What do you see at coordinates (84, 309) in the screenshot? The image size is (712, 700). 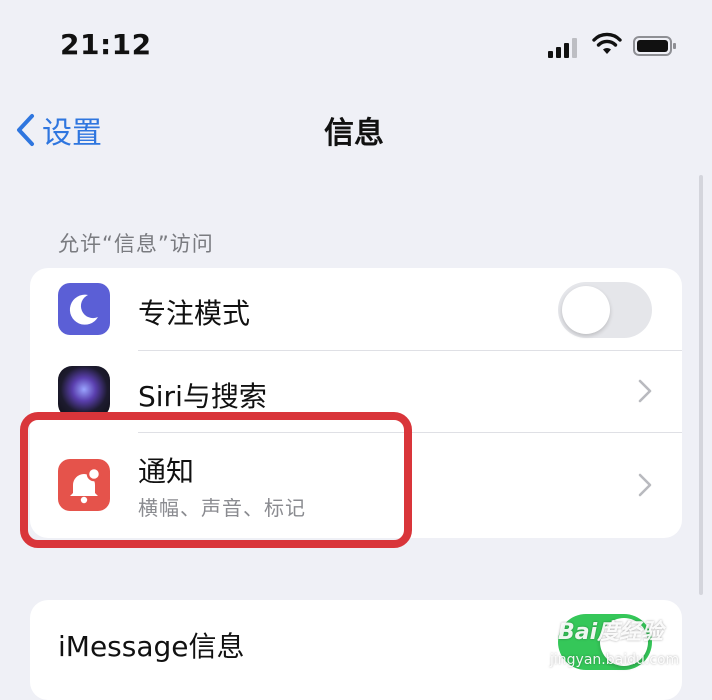 I see `moon-icon` at bounding box center [84, 309].